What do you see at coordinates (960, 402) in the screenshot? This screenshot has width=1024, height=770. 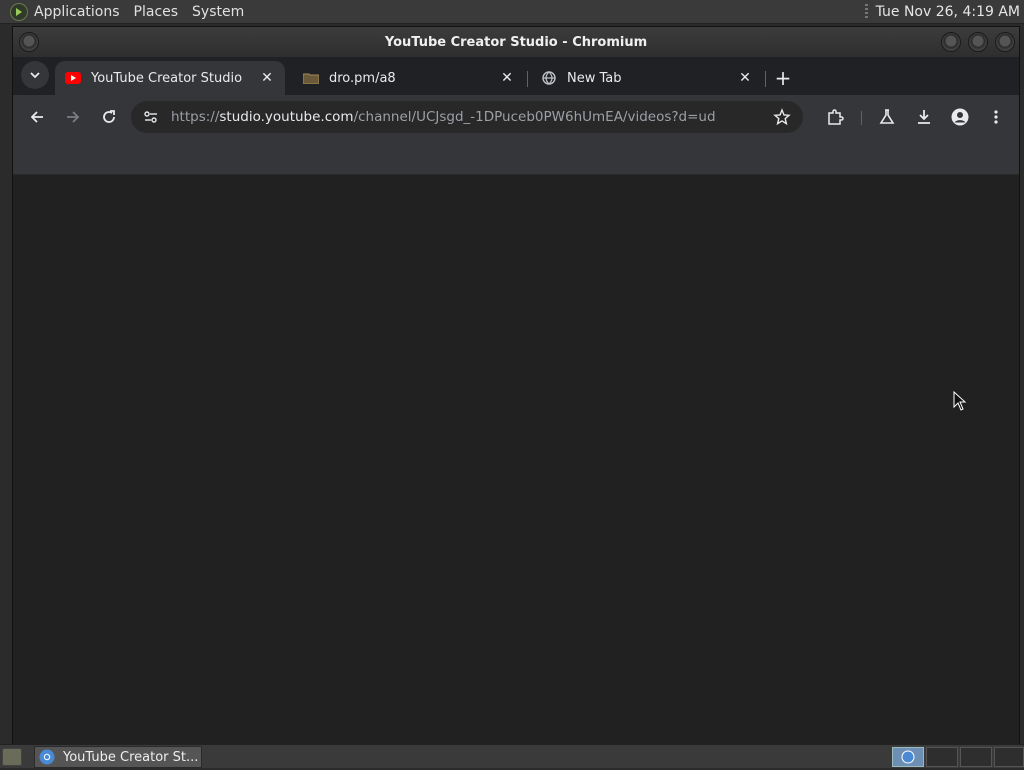 I see `mouse-cursor-icon` at bounding box center [960, 402].